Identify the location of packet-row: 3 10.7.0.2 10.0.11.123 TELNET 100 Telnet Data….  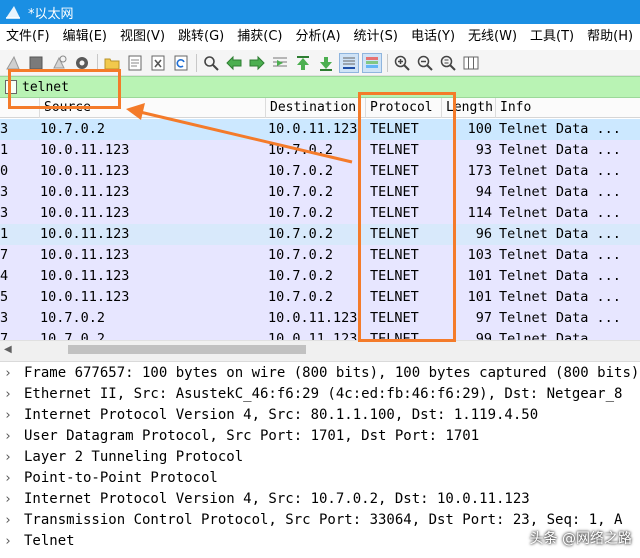
(320, 129).